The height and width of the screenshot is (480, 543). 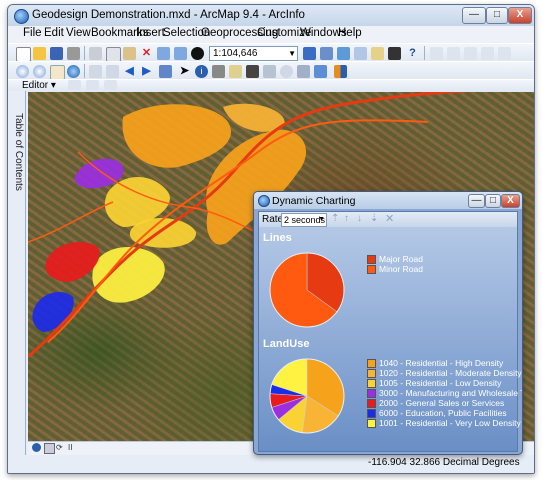 I want to click on hyperlink-icon, so click(x=218, y=71).